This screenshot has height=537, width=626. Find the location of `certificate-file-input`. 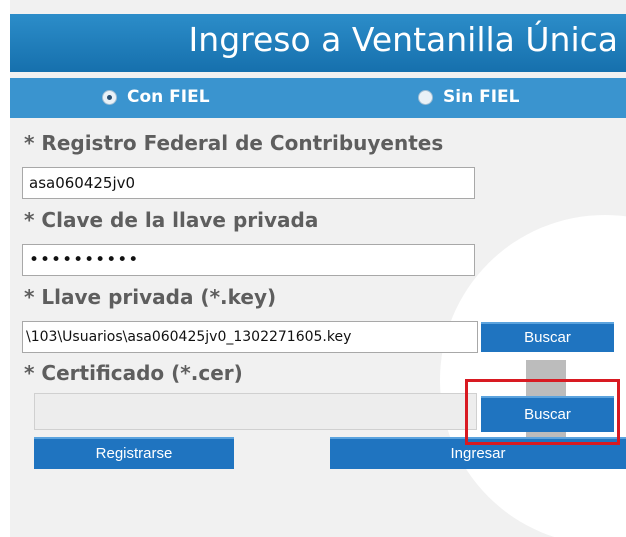

certificate-file-input is located at coordinates (255, 411).